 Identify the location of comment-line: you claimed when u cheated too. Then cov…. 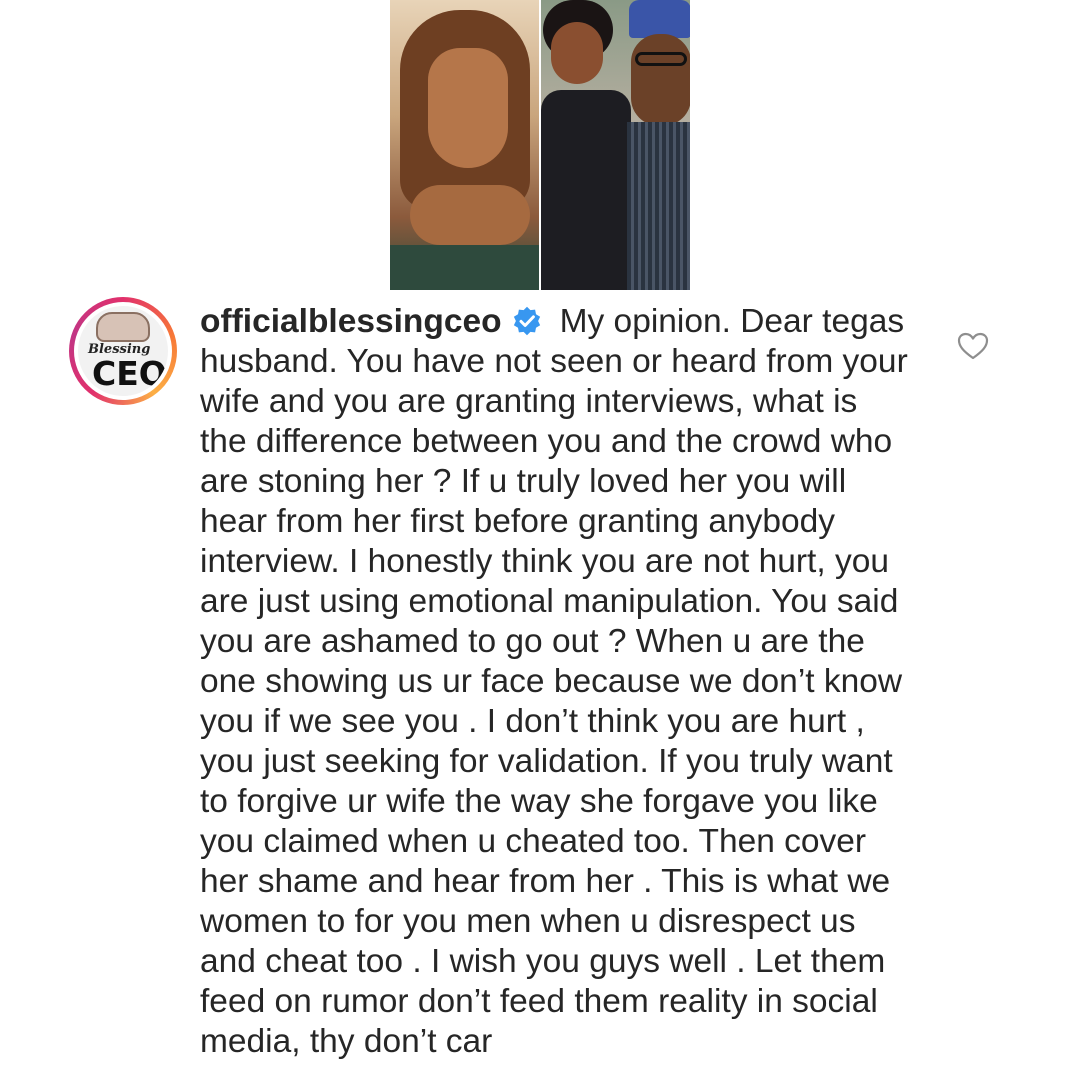
(533, 841).